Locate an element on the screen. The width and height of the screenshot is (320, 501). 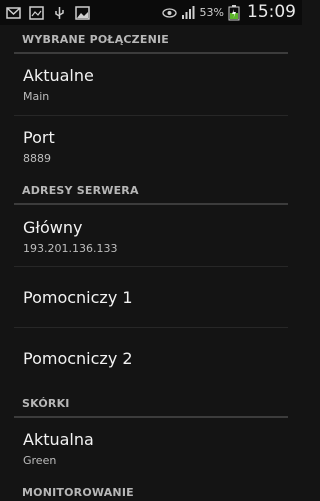
setting-title: Główny is located at coordinates (53, 227).